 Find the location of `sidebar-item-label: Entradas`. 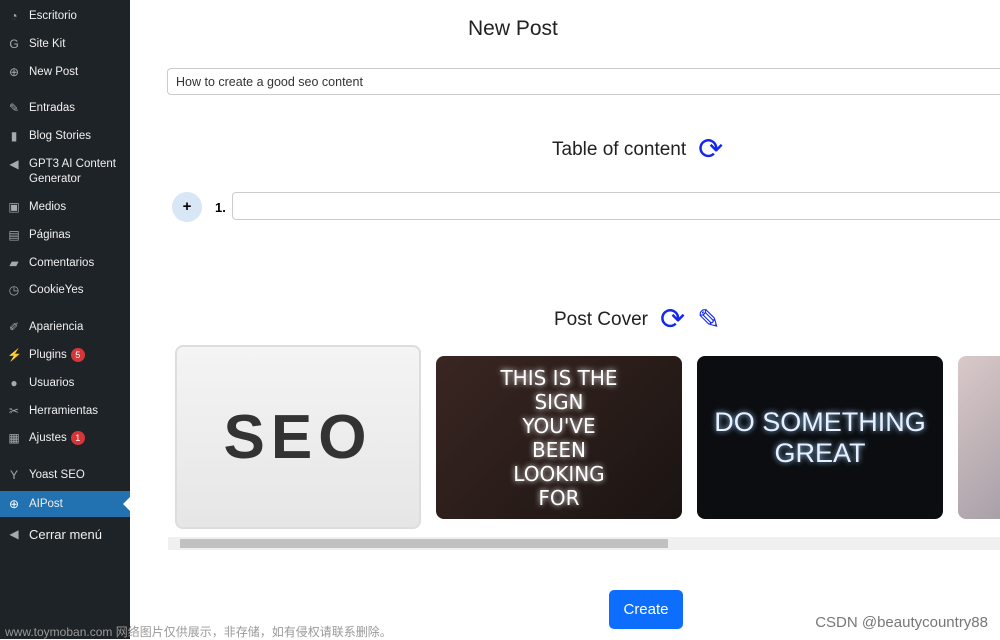

sidebar-item-label: Entradas is located at coordinates (52, 108).